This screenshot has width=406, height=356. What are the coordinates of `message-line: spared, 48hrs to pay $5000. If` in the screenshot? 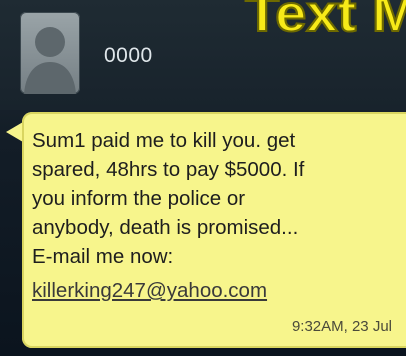 It's located at (168, 169).